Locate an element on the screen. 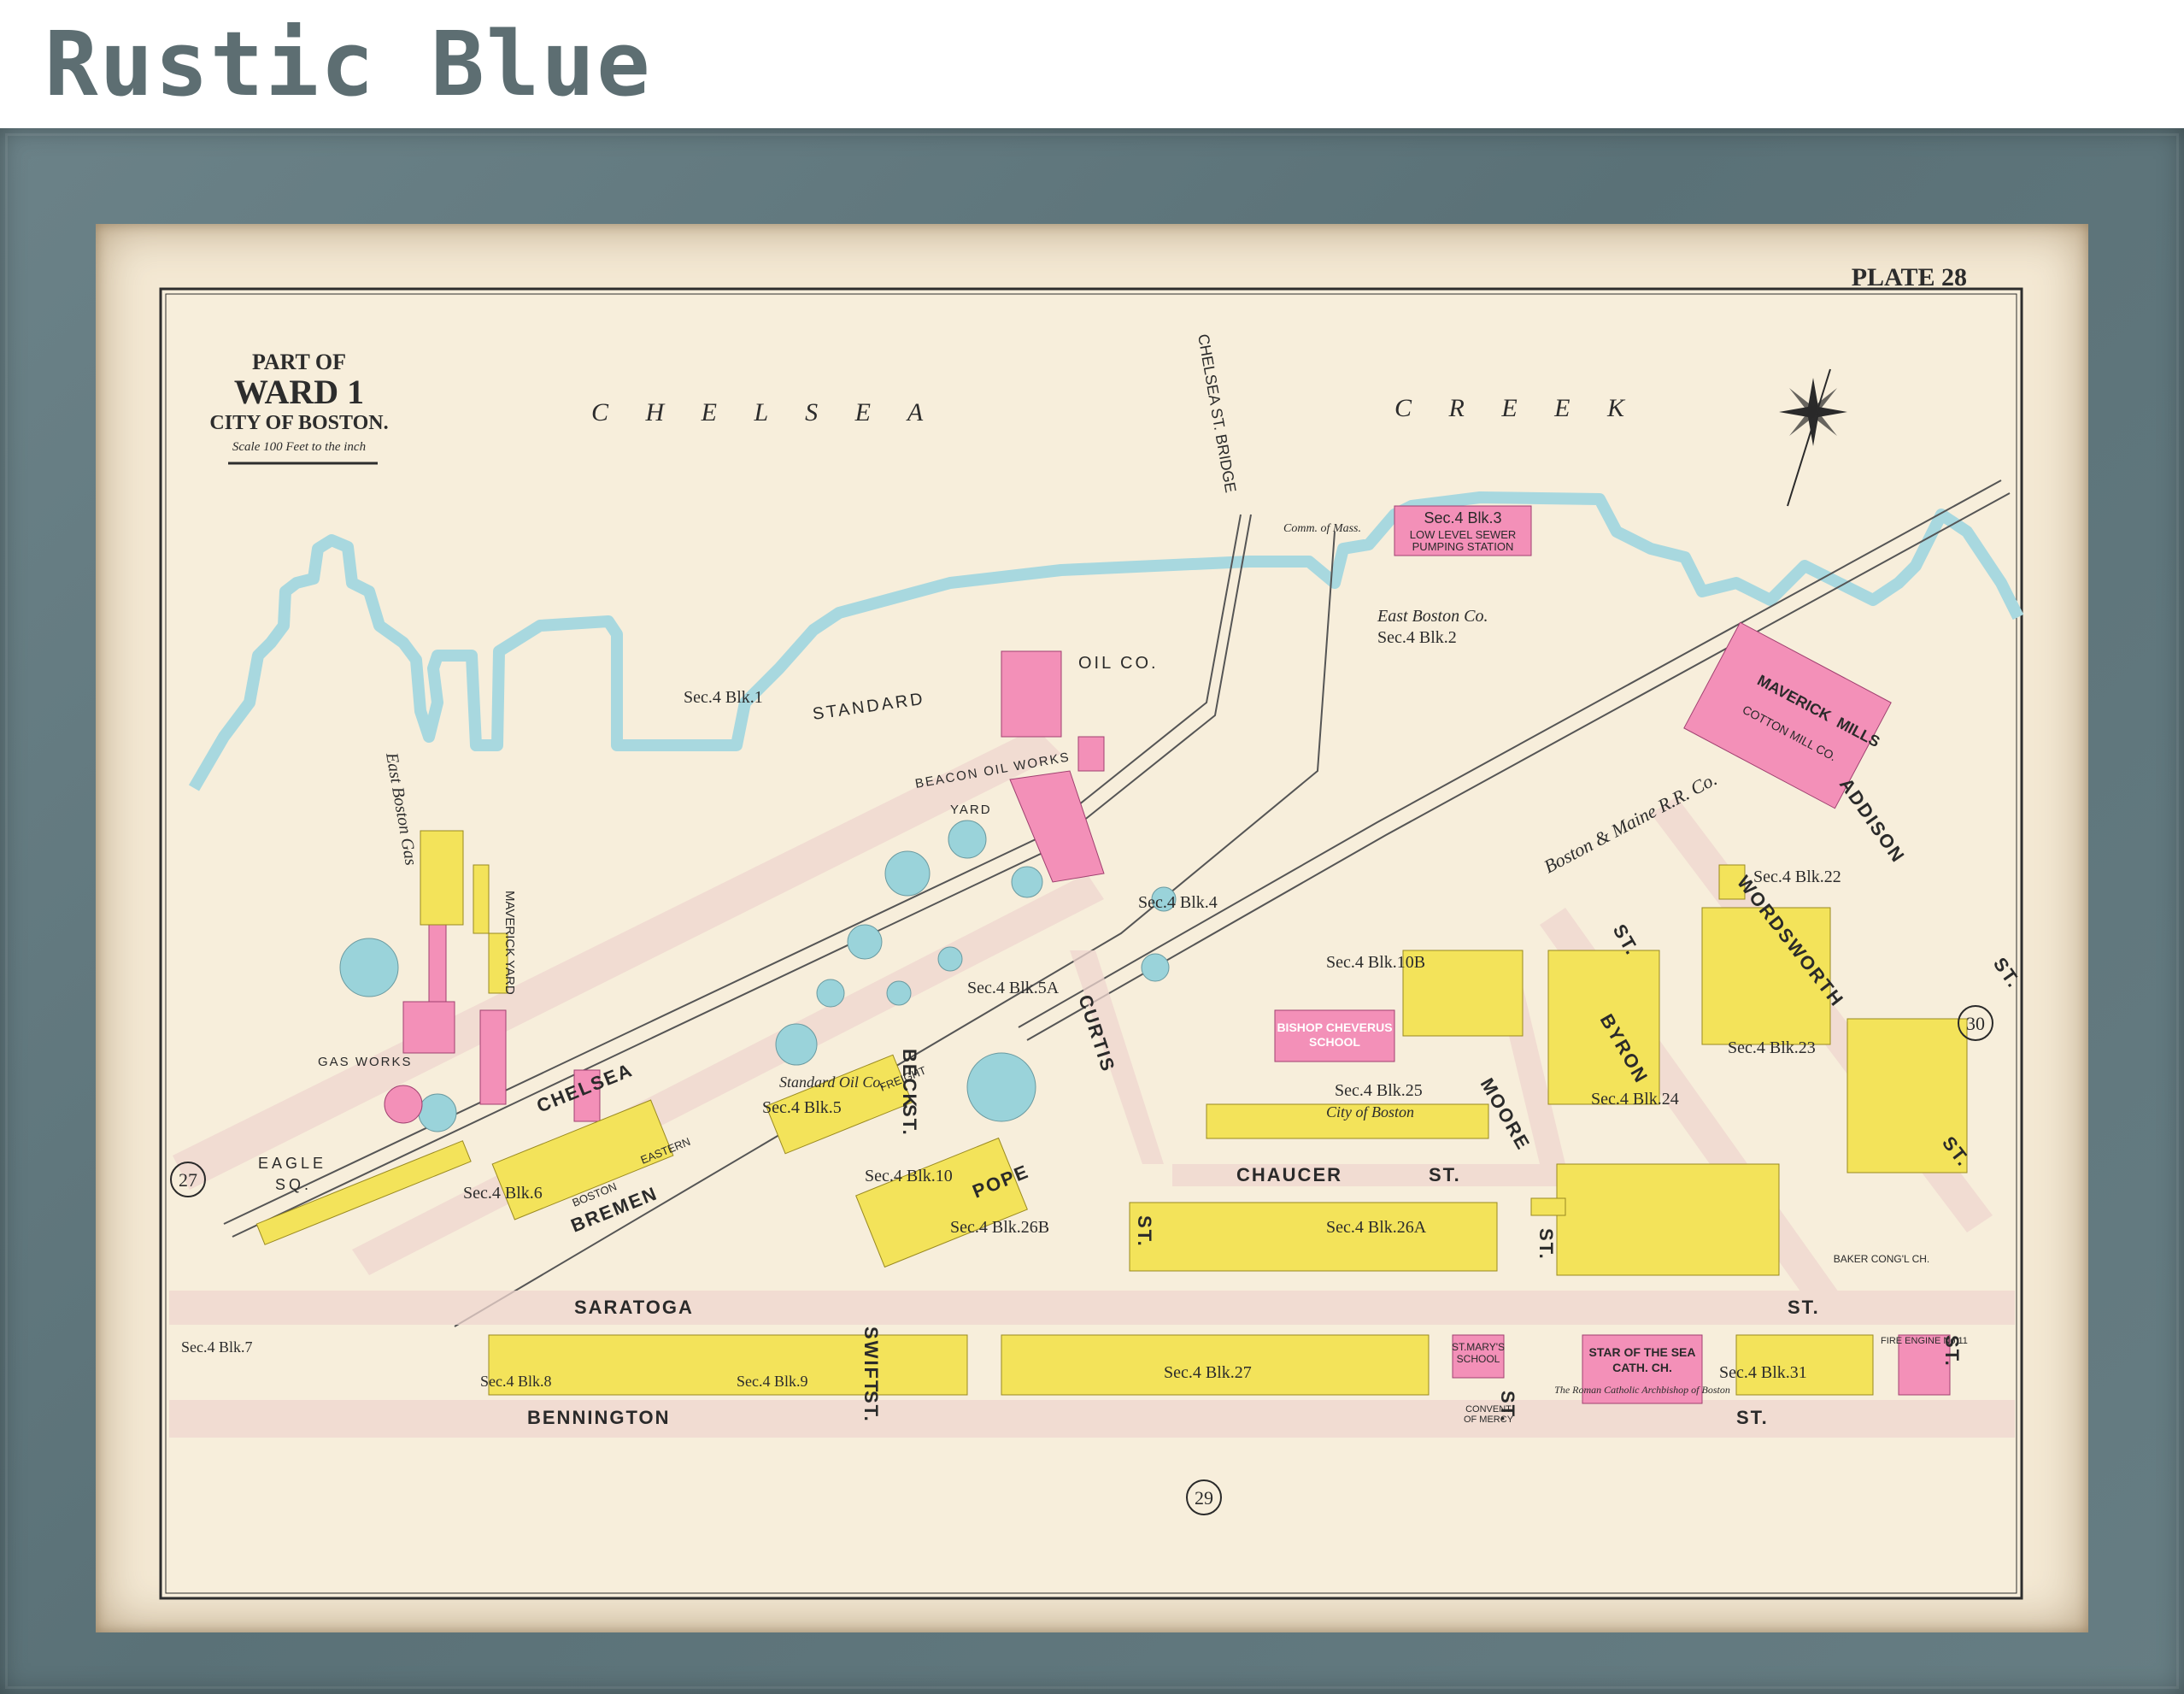 The width and height of the screenshot is (2184, 1694). label-oil-co: OIL CO. is located at coordinates (1118, 663).